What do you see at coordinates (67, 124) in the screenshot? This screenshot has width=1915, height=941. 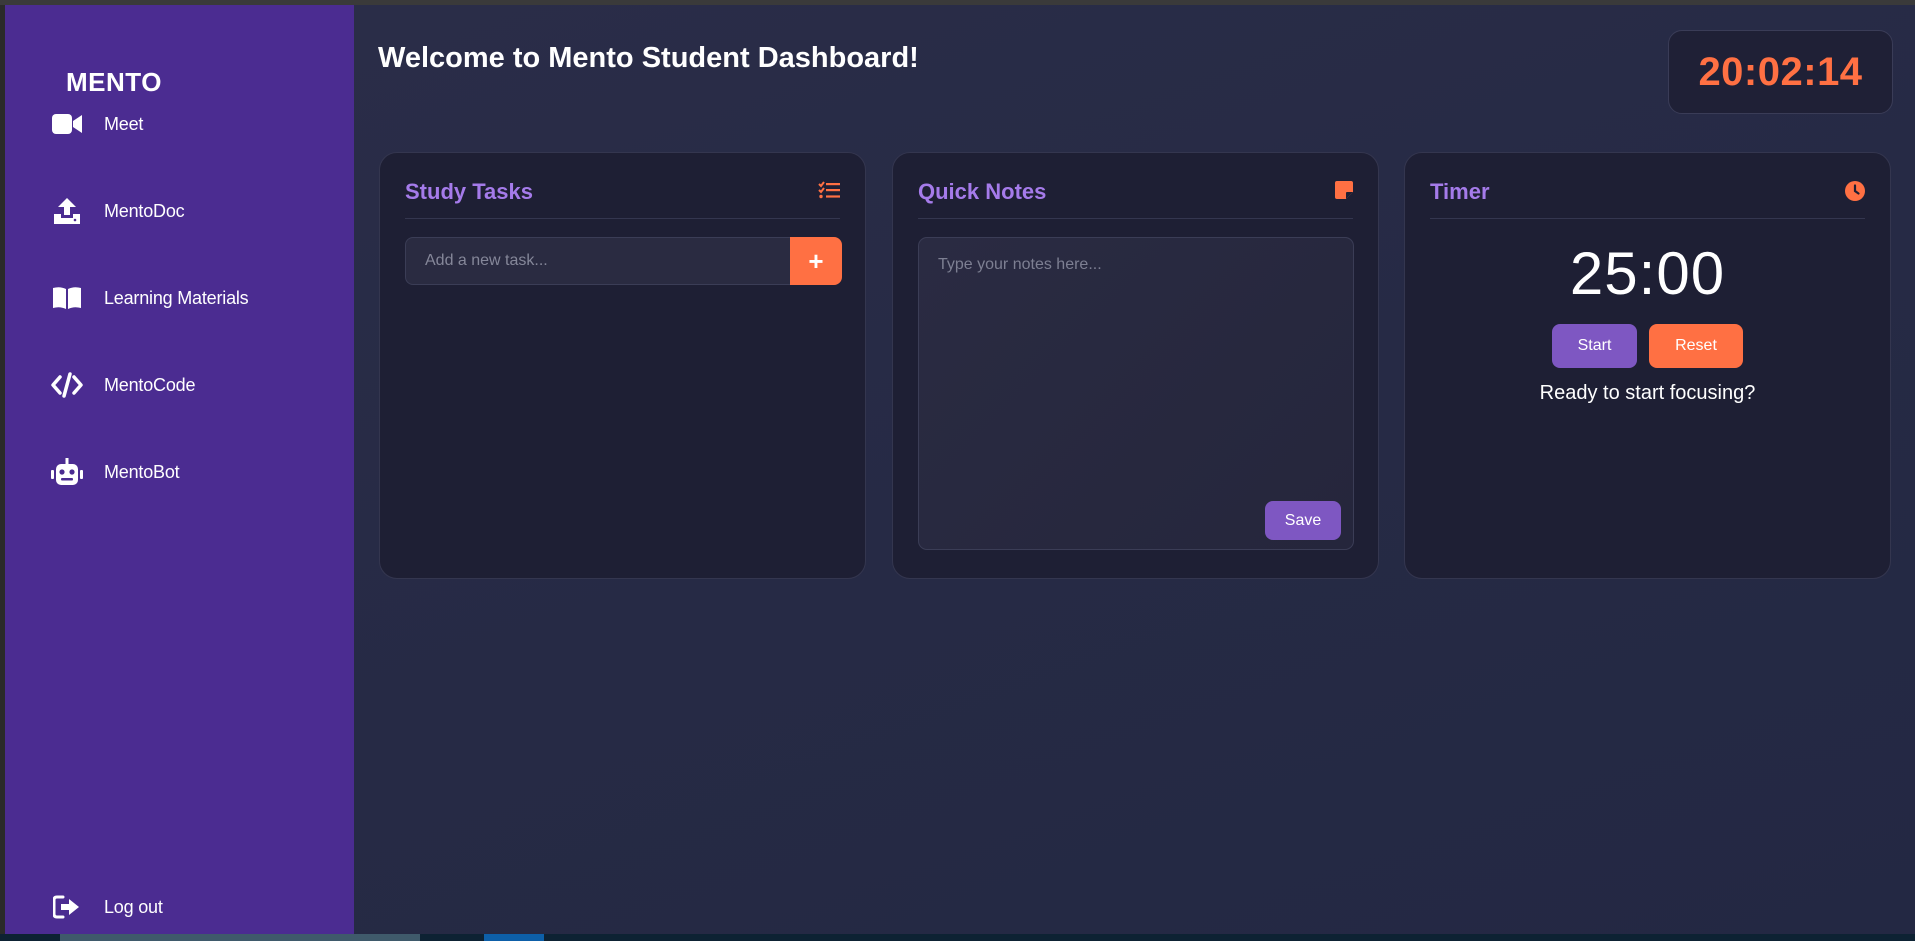 I see `video-camera-icon` at bounding box center [67, 124].